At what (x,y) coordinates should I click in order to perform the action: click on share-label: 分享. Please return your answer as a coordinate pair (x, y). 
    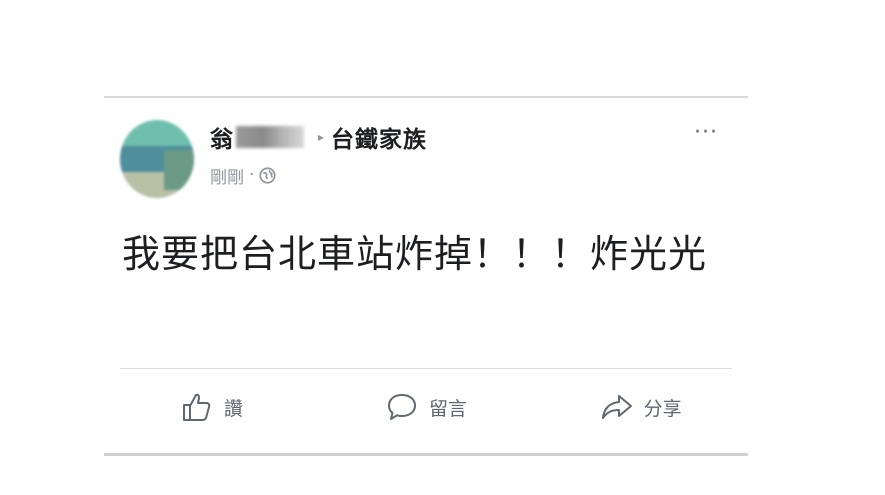
    Looking at the image, I should click on (662, 408).